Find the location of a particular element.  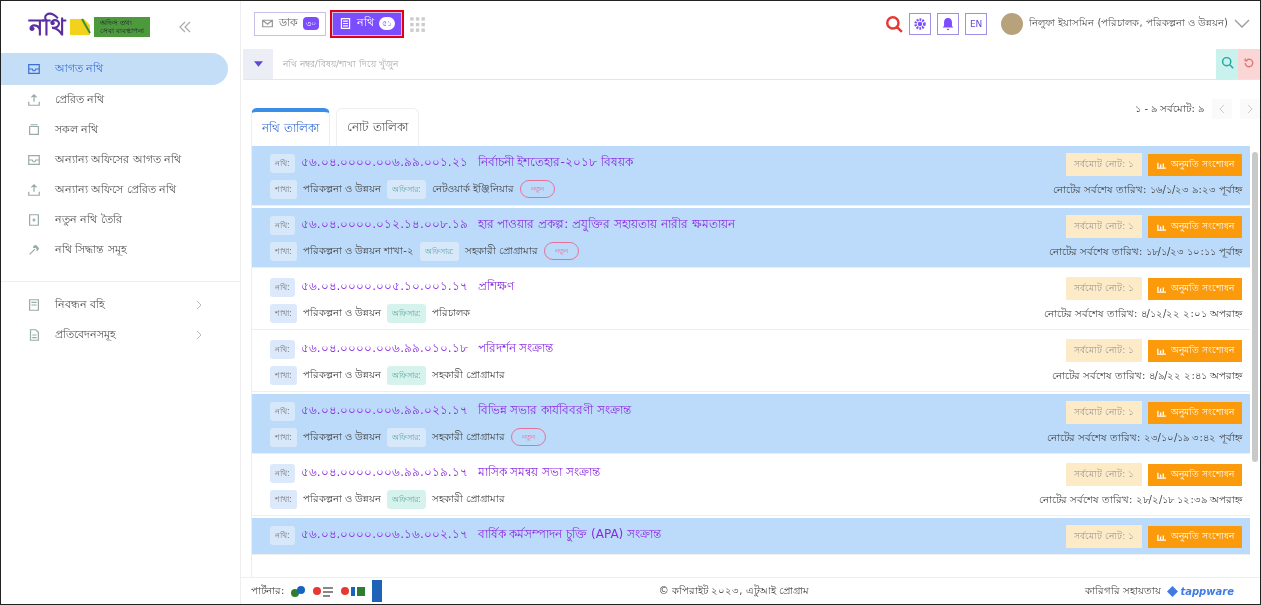

file-row is located at coordinates (751, 238).